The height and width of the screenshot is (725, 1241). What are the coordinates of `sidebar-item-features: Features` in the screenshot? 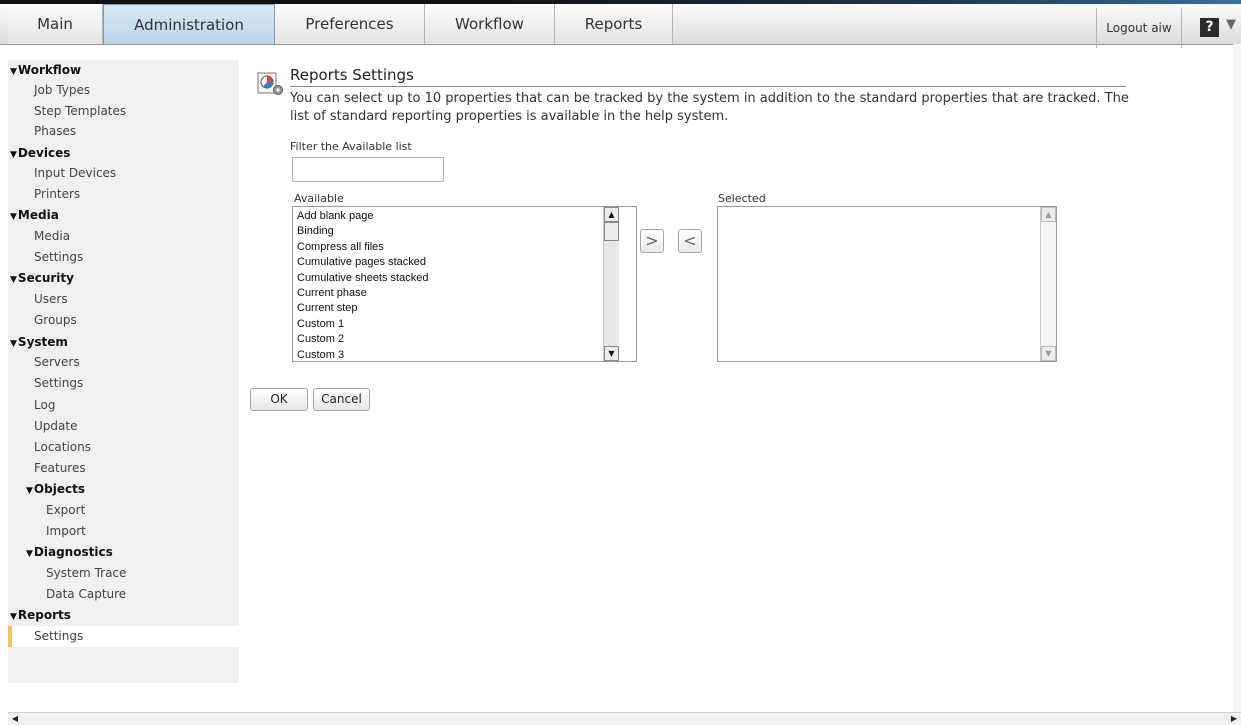 It's located at (60, 468).